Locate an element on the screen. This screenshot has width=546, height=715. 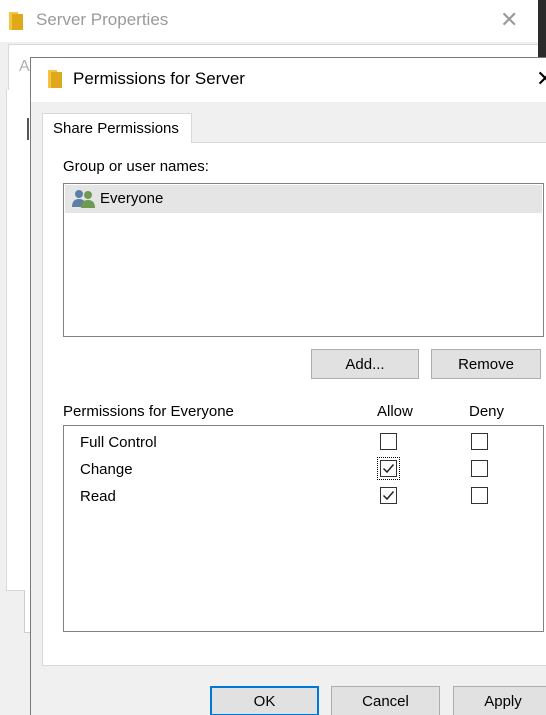
group-user-names-label: Group or user names: is located at coordinates (136, 166).